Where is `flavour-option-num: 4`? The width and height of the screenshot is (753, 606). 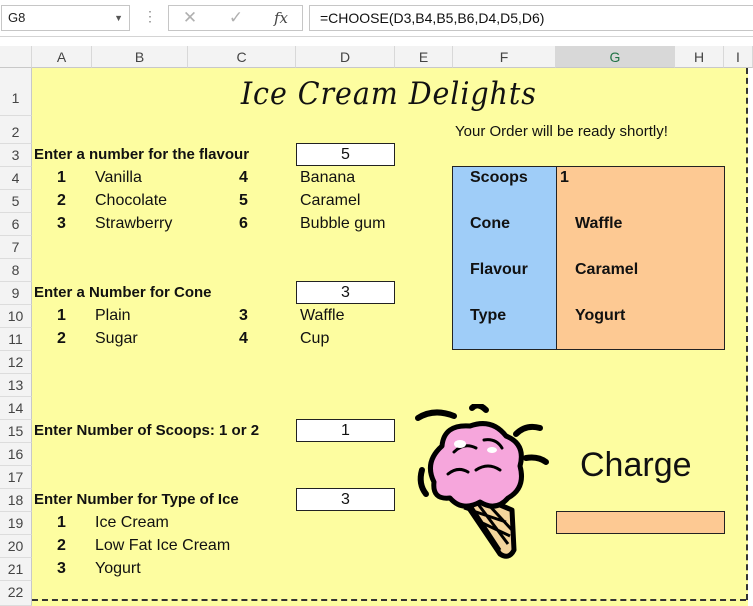
flavour-option-num: 4 is located at coordinates (243, 177).